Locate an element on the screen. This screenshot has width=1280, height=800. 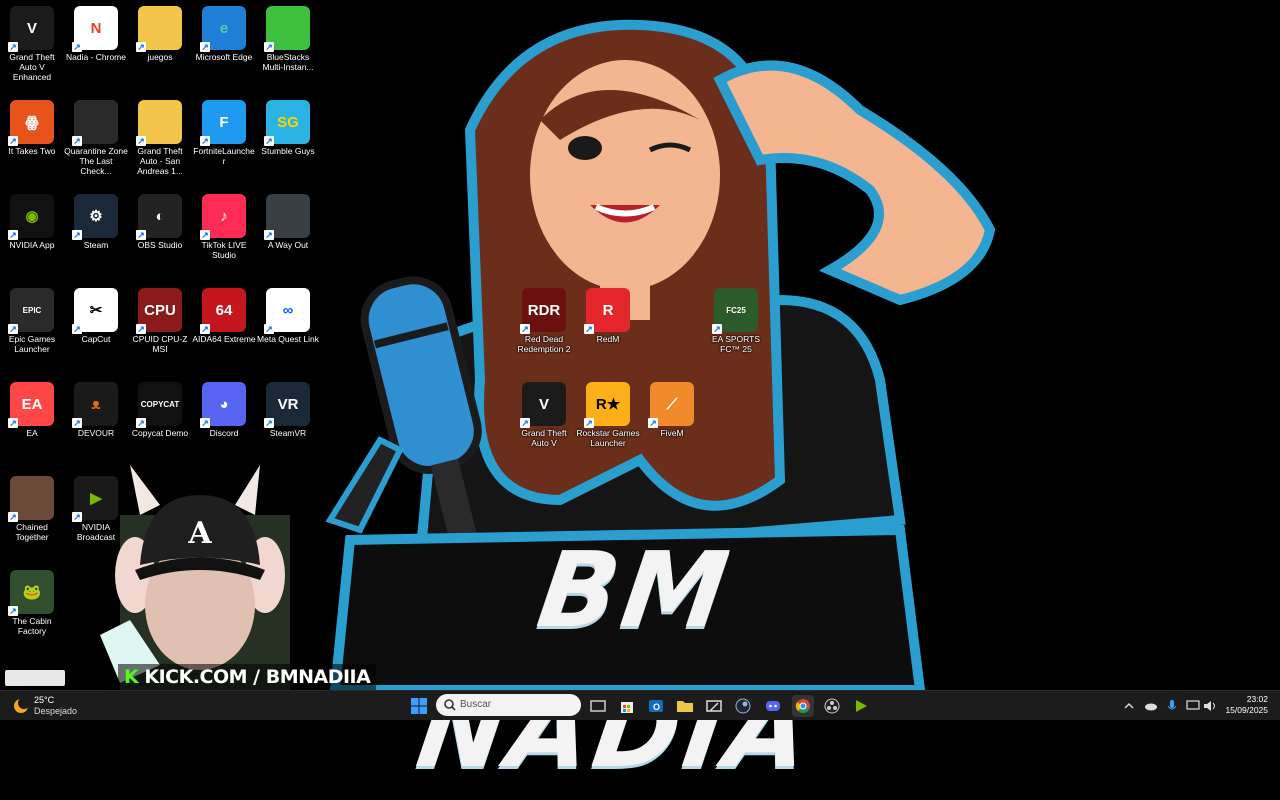
icon-glyph: ◐ is located at coordinates (160, 216).